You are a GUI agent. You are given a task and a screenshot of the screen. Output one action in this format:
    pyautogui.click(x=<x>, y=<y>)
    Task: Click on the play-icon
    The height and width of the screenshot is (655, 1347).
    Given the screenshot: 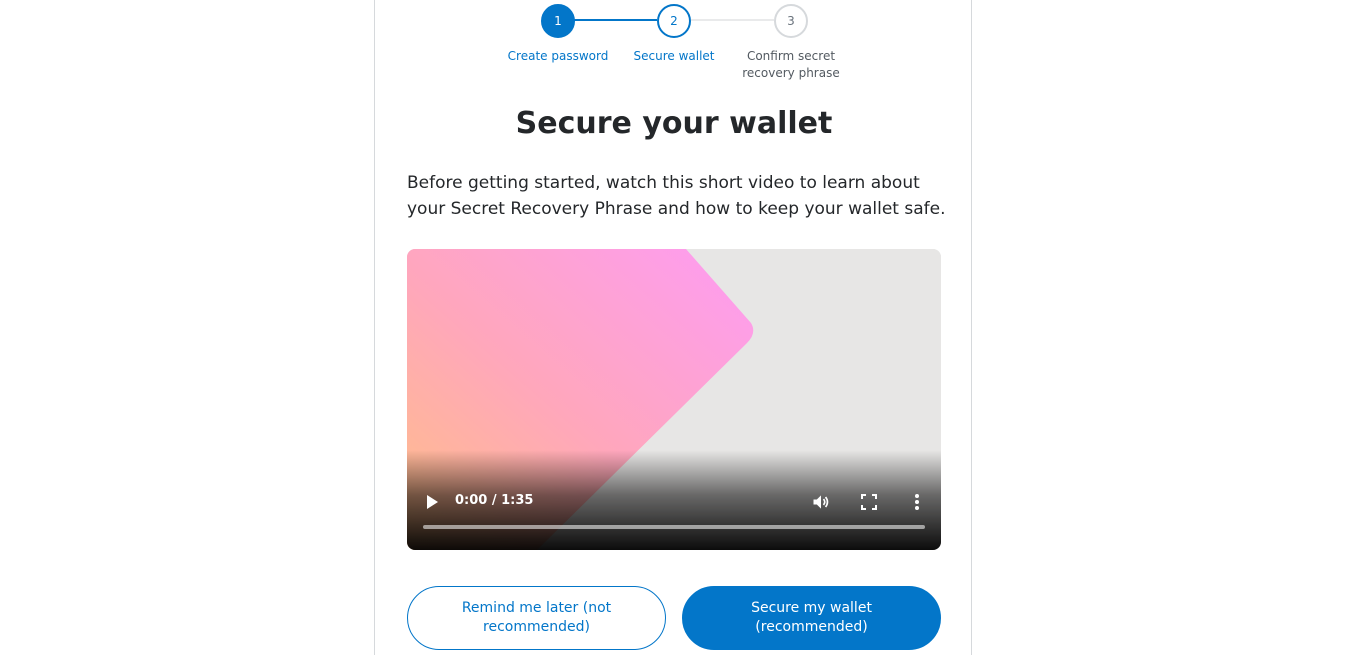 What is the action you would take?
    pyautogui.click(x=432, y=502)
    